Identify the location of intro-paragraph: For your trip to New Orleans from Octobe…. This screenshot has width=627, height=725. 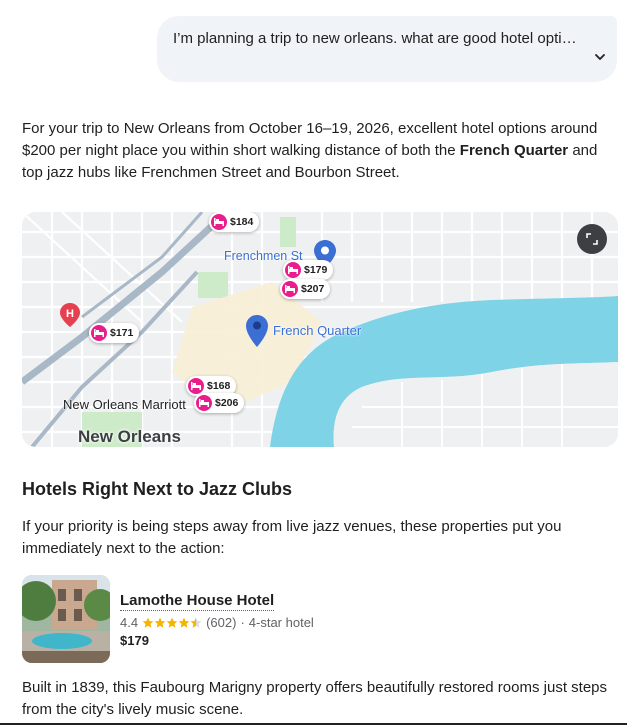
(318, 151).